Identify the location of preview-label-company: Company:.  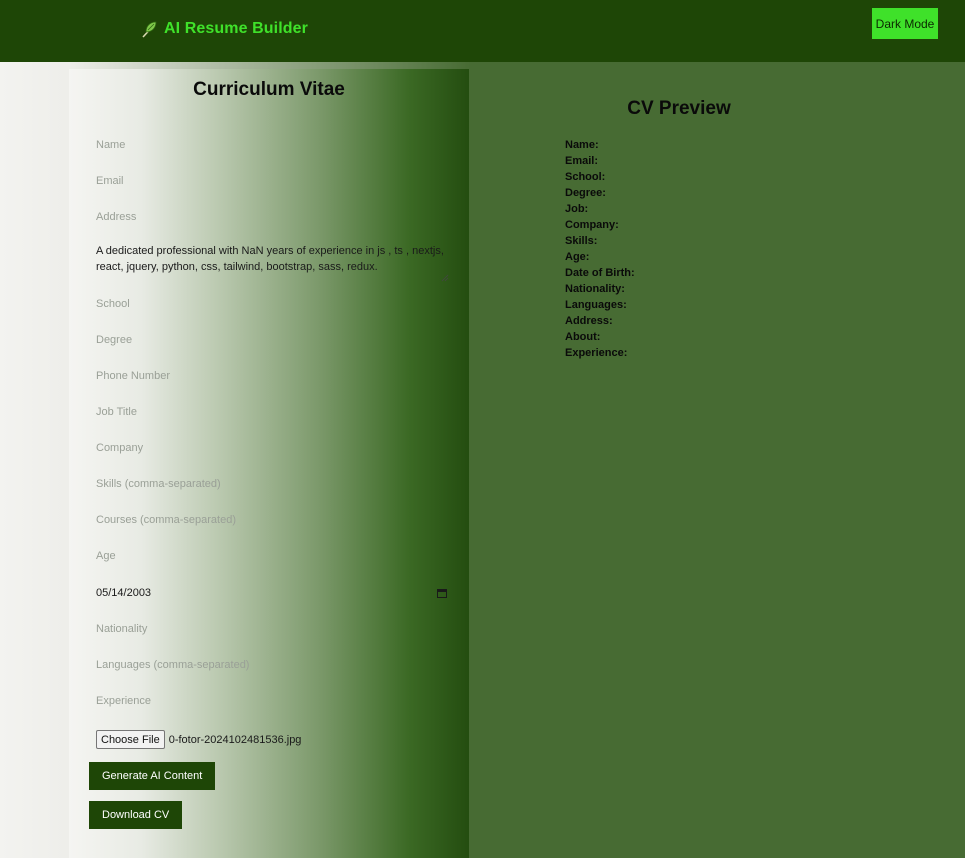
(592, 225).